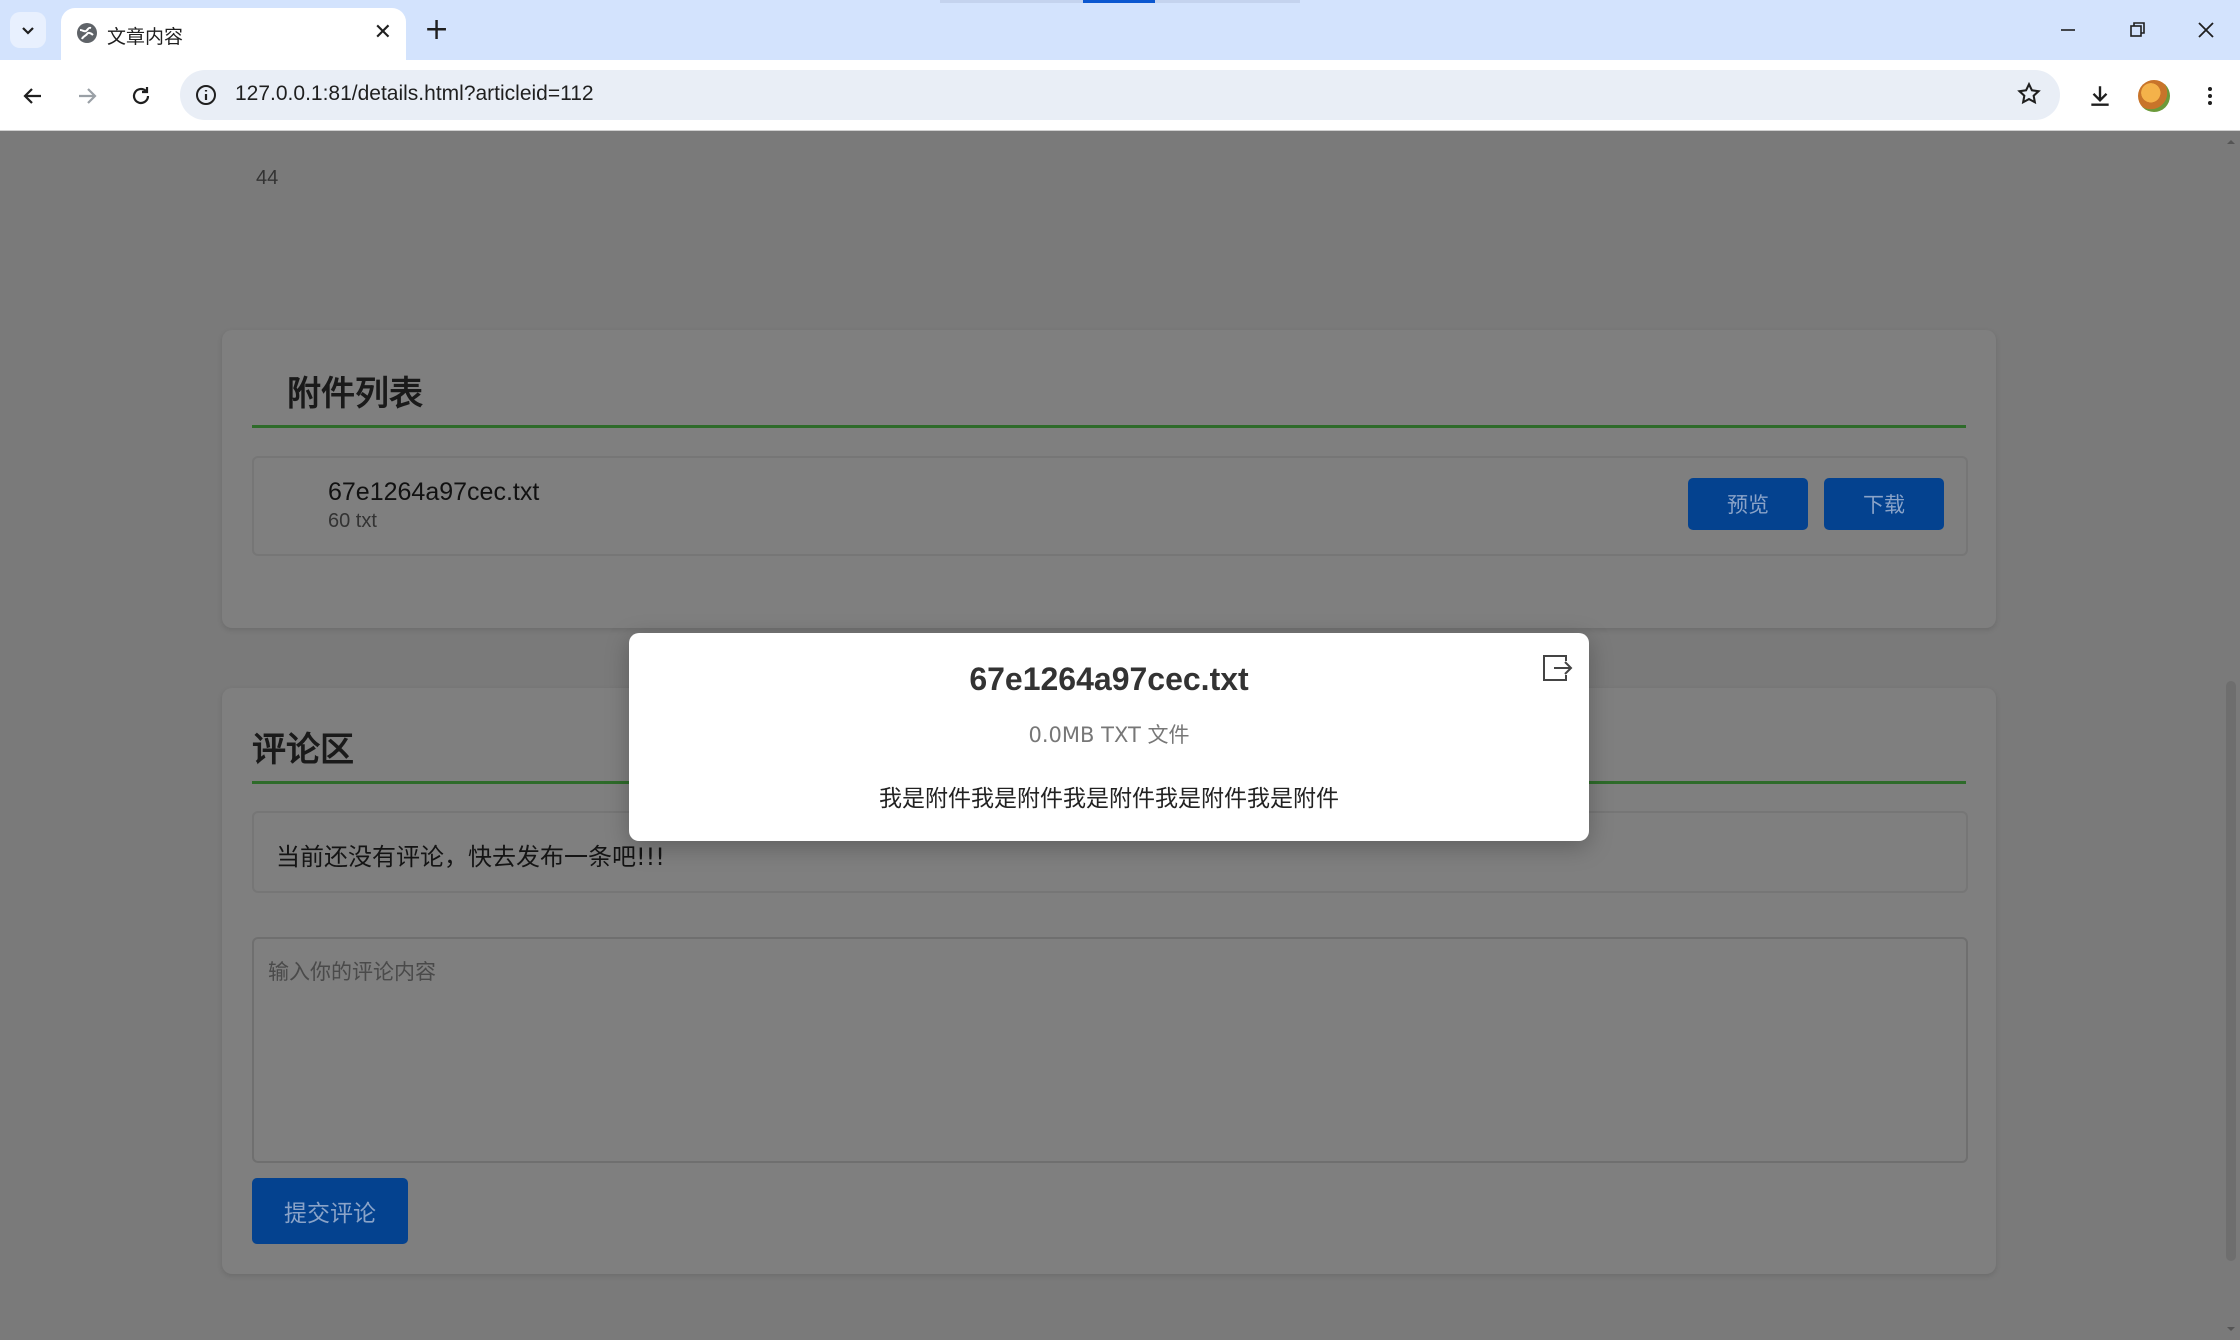 Image resolution: width=2240 pixels, height=1340 pixels. I want to click on globe-icon, so click(87, 33).